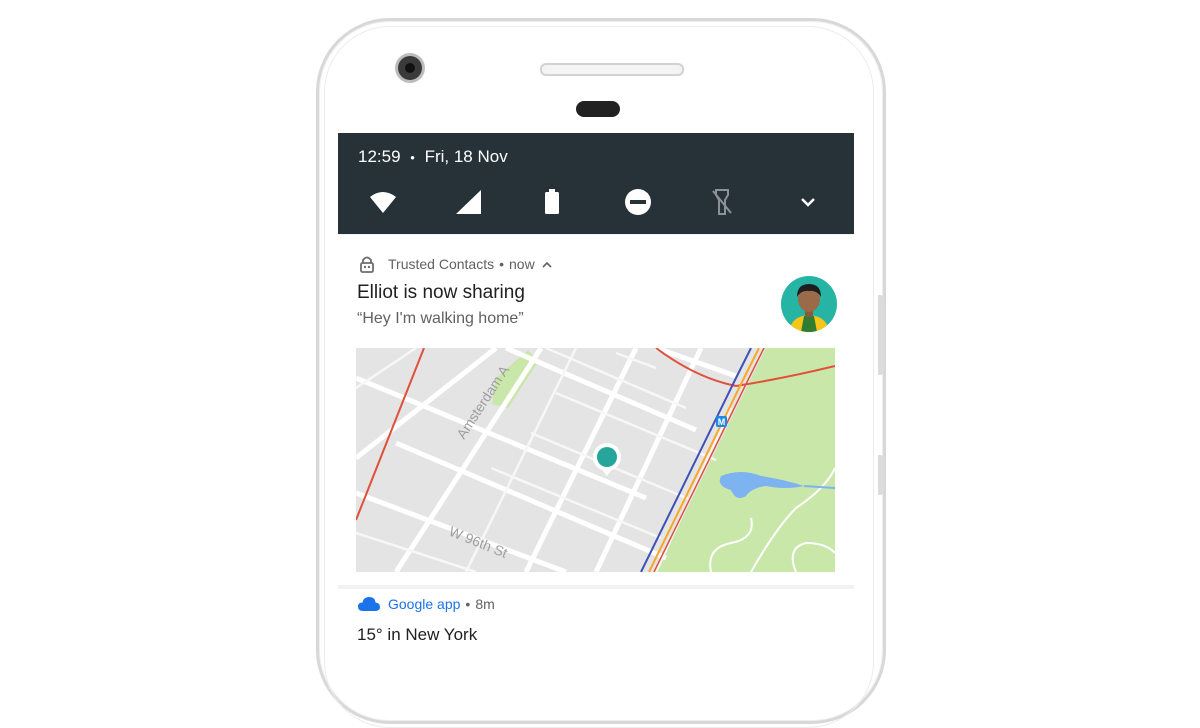 The image size is (1200, 728). What do you see at coordinates (809, 304) in the screenshot?
I see `contact-avatar` at bounding box center [809, 304].